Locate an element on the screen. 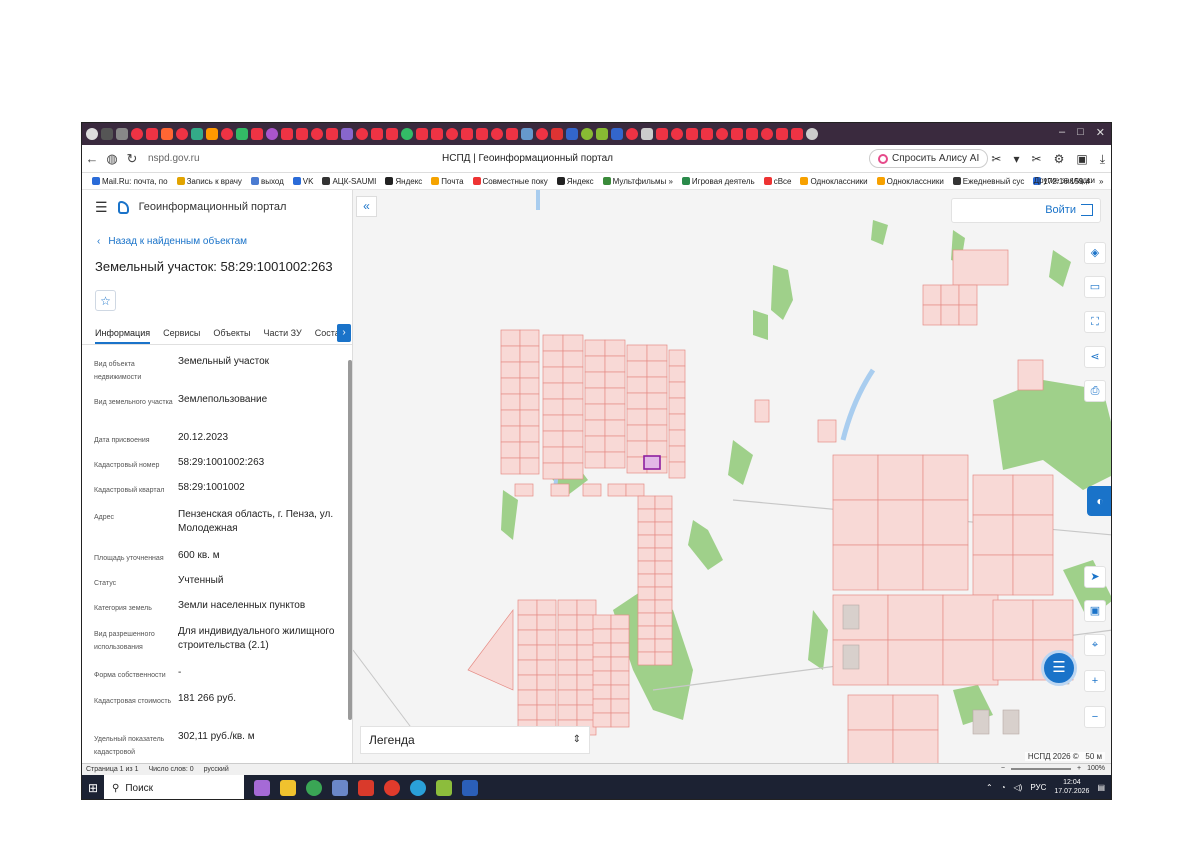 The height and width of the screenshot is (849, 1200). bookmark-item: выход is located at coordinates (267, 181).